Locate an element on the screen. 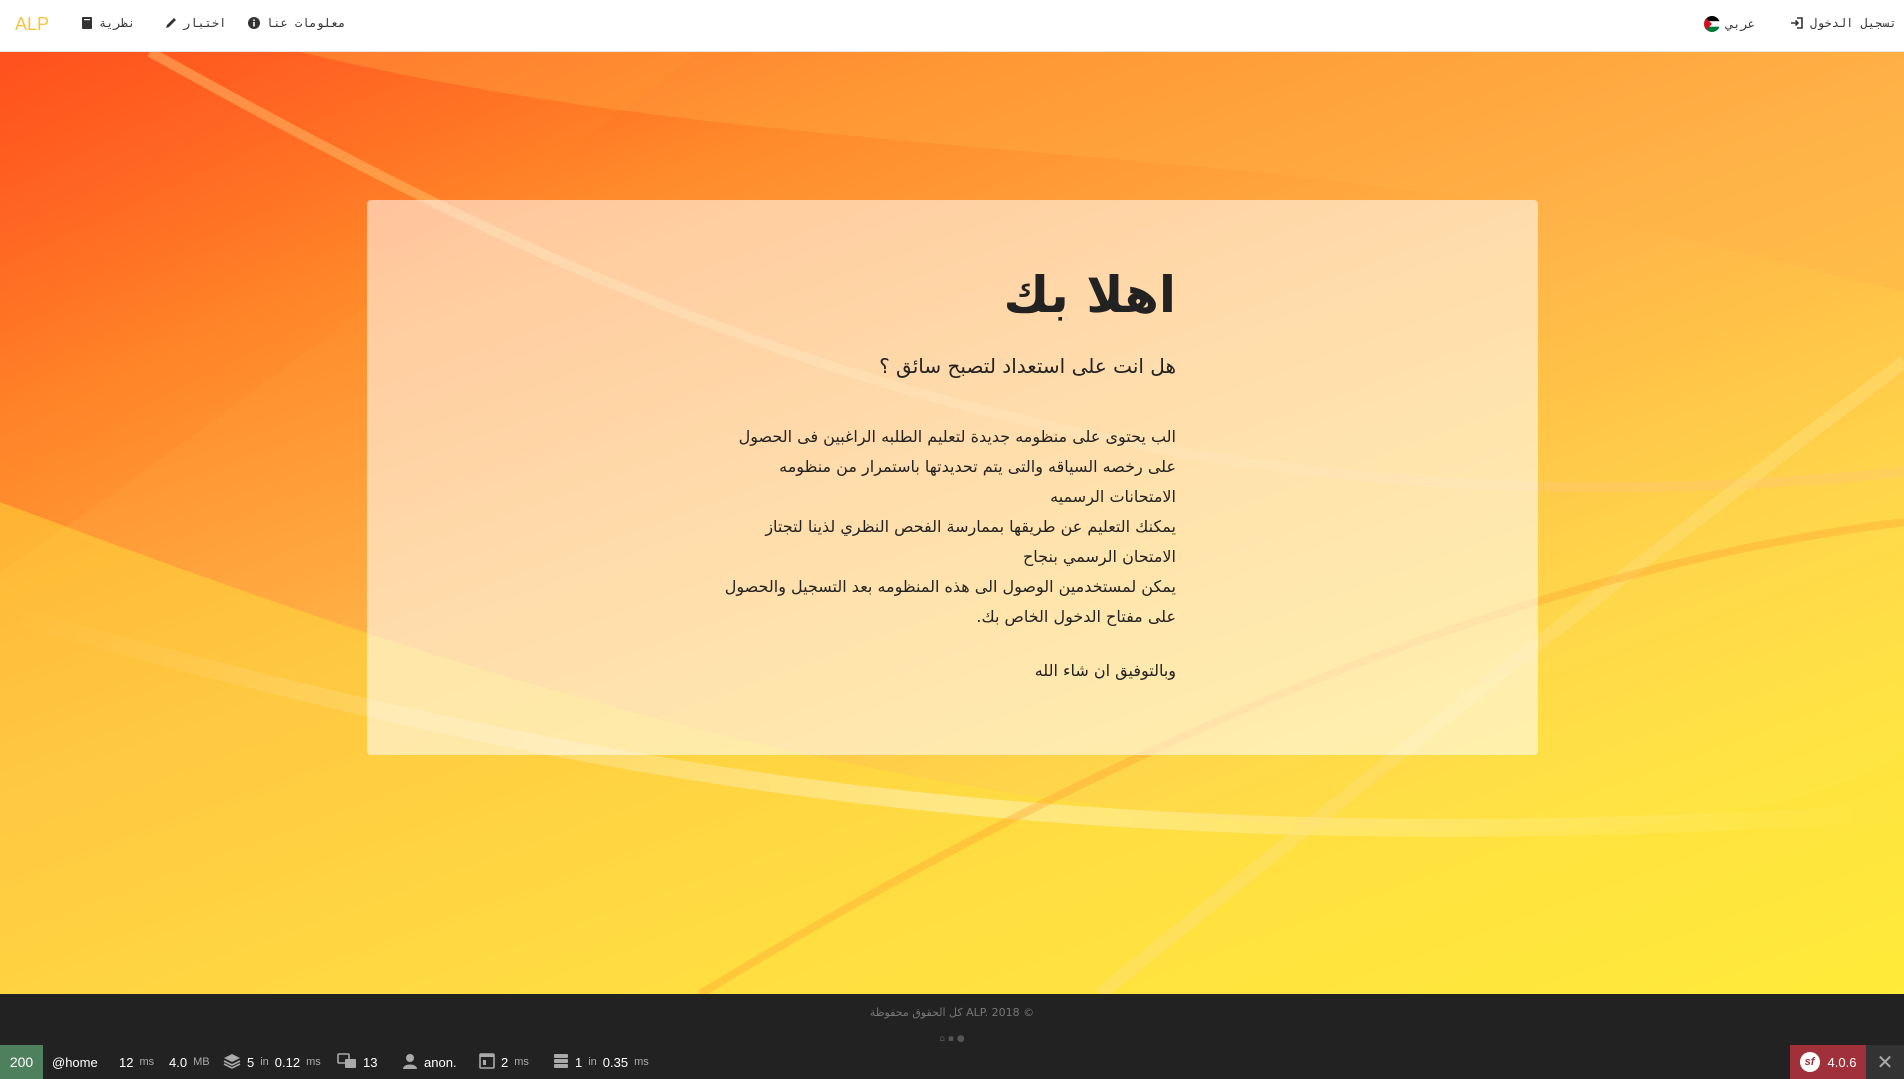  template-icon is located at coordinates (487, 1062).